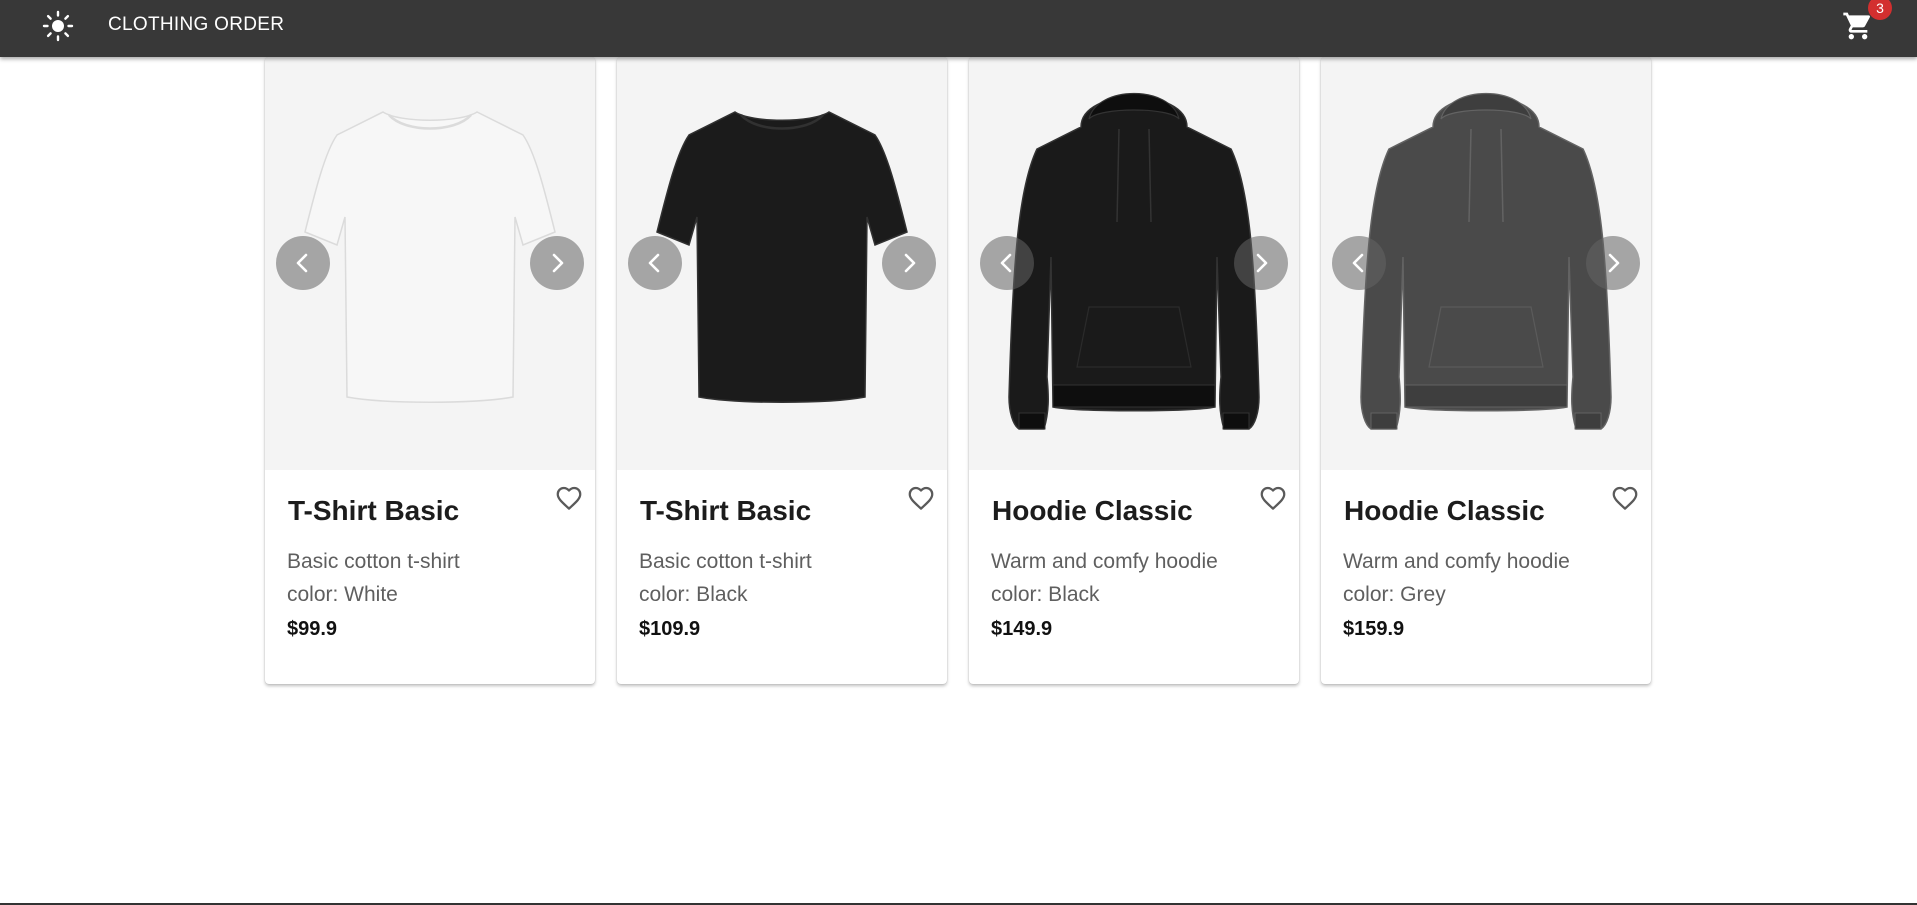 The height and width of the screenshot is (905, 1917). I want to click on product-price: $109.9, so click(670, 629).